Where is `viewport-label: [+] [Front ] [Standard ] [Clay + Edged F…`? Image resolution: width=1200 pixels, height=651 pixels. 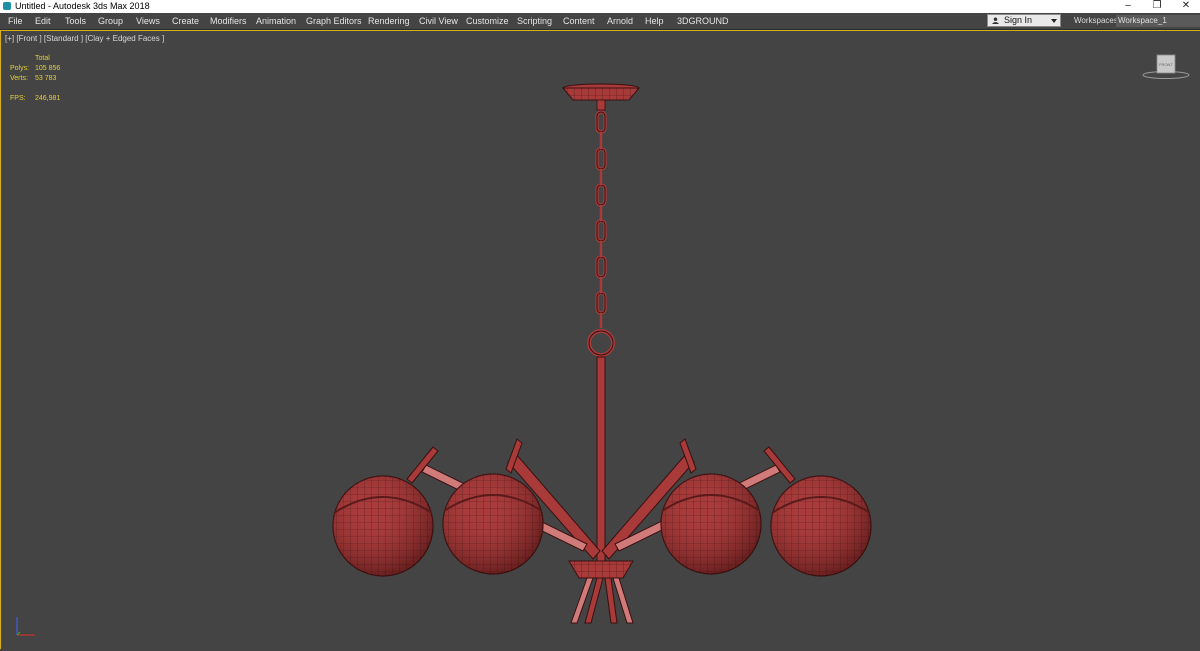
viewport-label: [+] [Front ] [Standard ] [Clay + Edged F… is located at coordinates (84, 38).